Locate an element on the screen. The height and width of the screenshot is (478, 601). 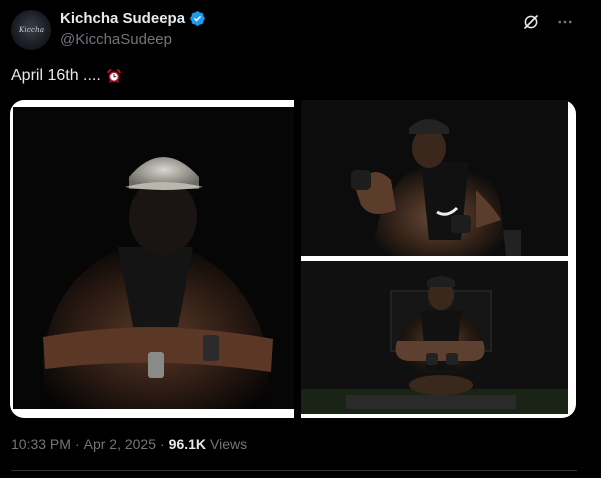
more-button is located at coordinates (565, 22).